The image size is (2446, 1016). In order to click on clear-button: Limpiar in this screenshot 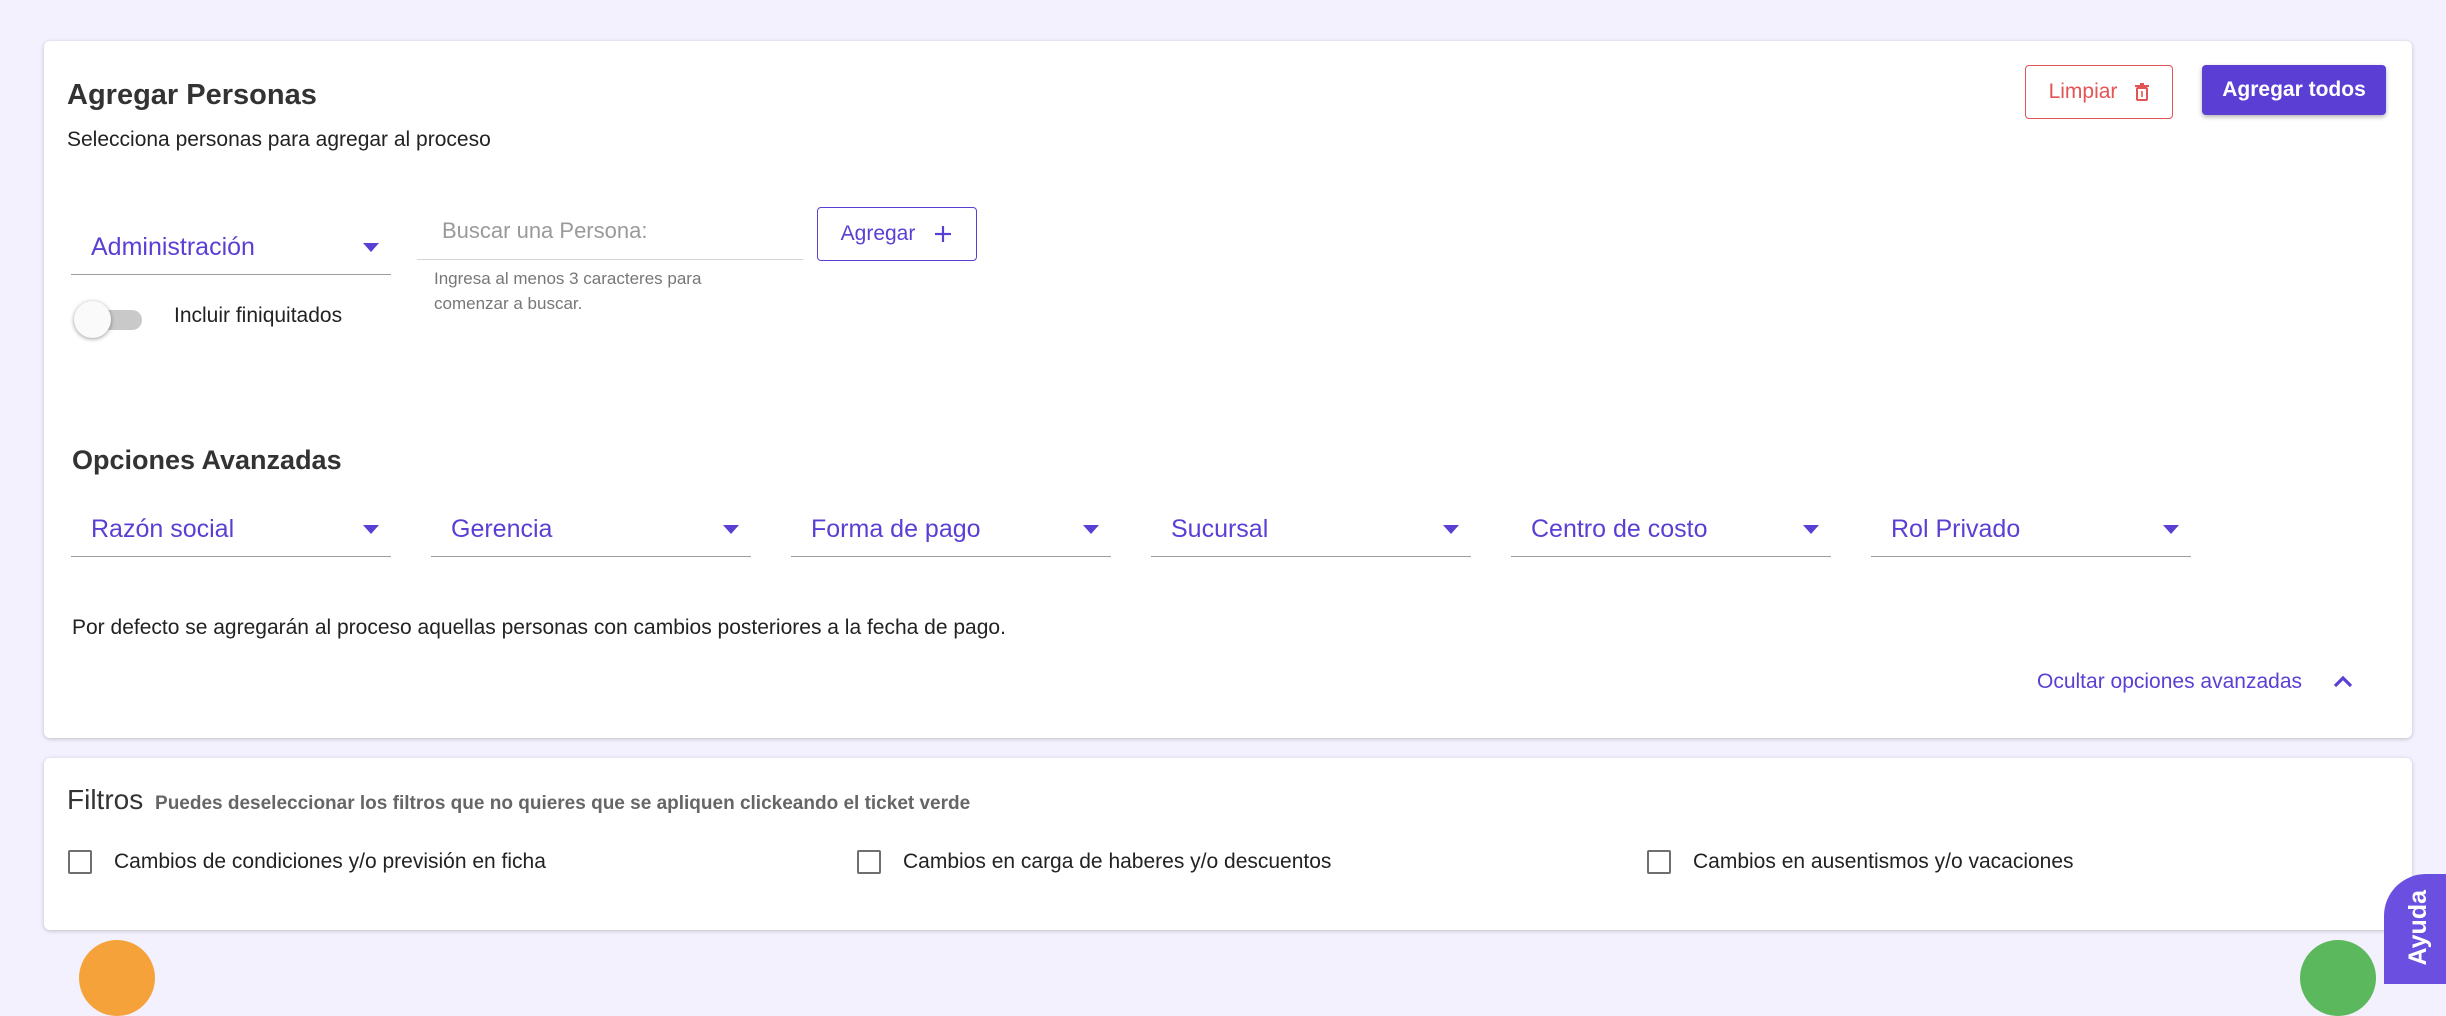, I will do `click(2099, 92)`.